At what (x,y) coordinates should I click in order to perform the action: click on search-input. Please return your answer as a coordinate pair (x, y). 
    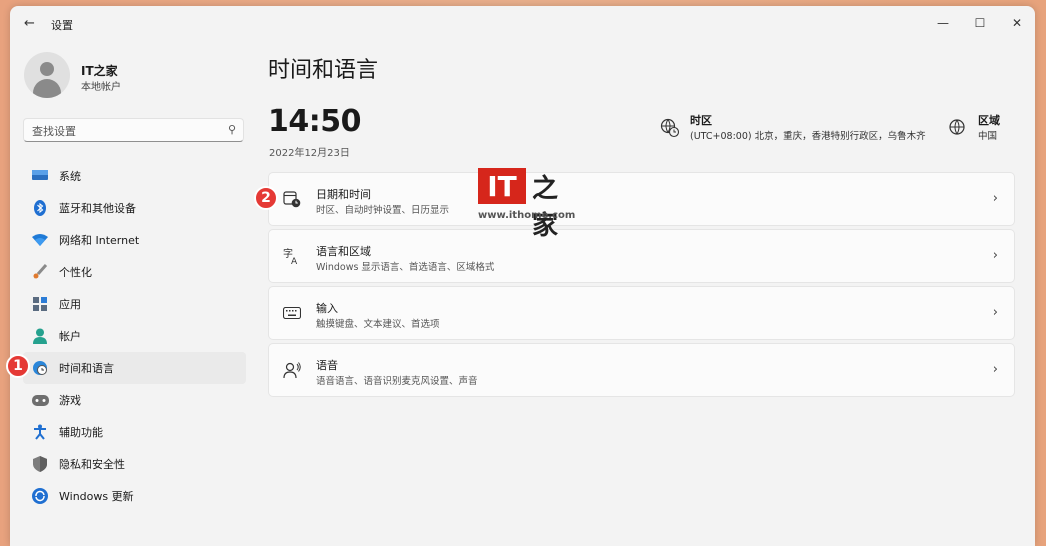
    Looking at the image, I should click on (124, 131).